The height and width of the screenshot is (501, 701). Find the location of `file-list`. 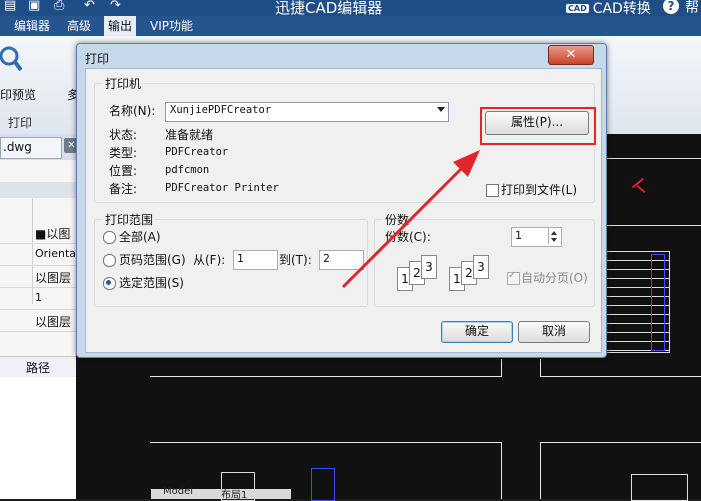

file-list is located at coordinates (38, 438).